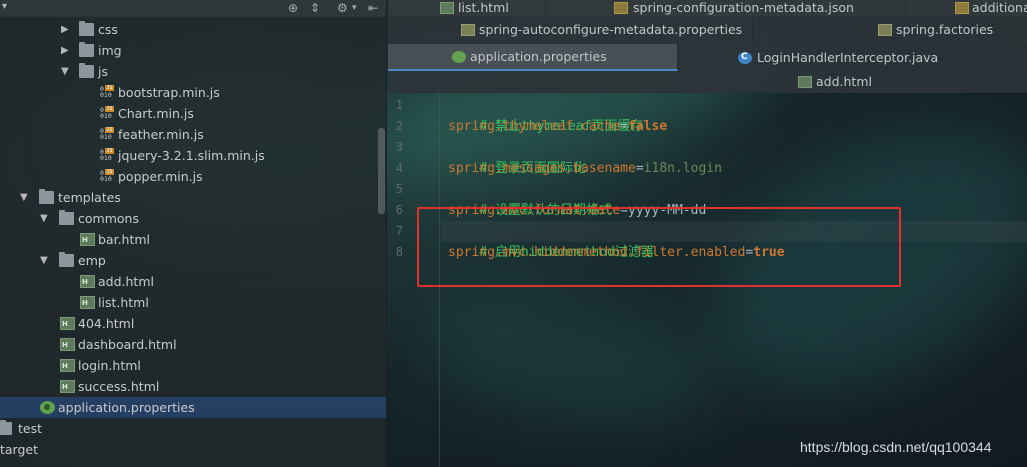 The width and height of the screenshot is (1027, 467). What do you see at coordinates (193, 50) in the screenshot?
I see `tree-item-img: ▶ img` at bounding box center [193, 50].